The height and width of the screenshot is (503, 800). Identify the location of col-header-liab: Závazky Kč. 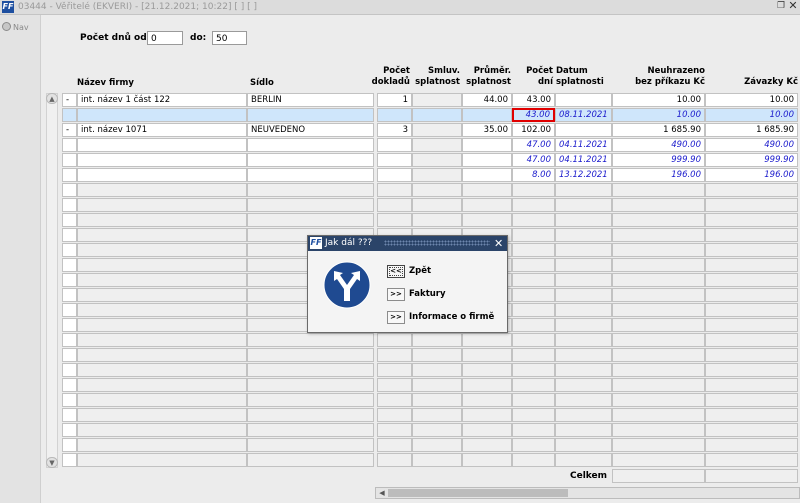
(752, 82).